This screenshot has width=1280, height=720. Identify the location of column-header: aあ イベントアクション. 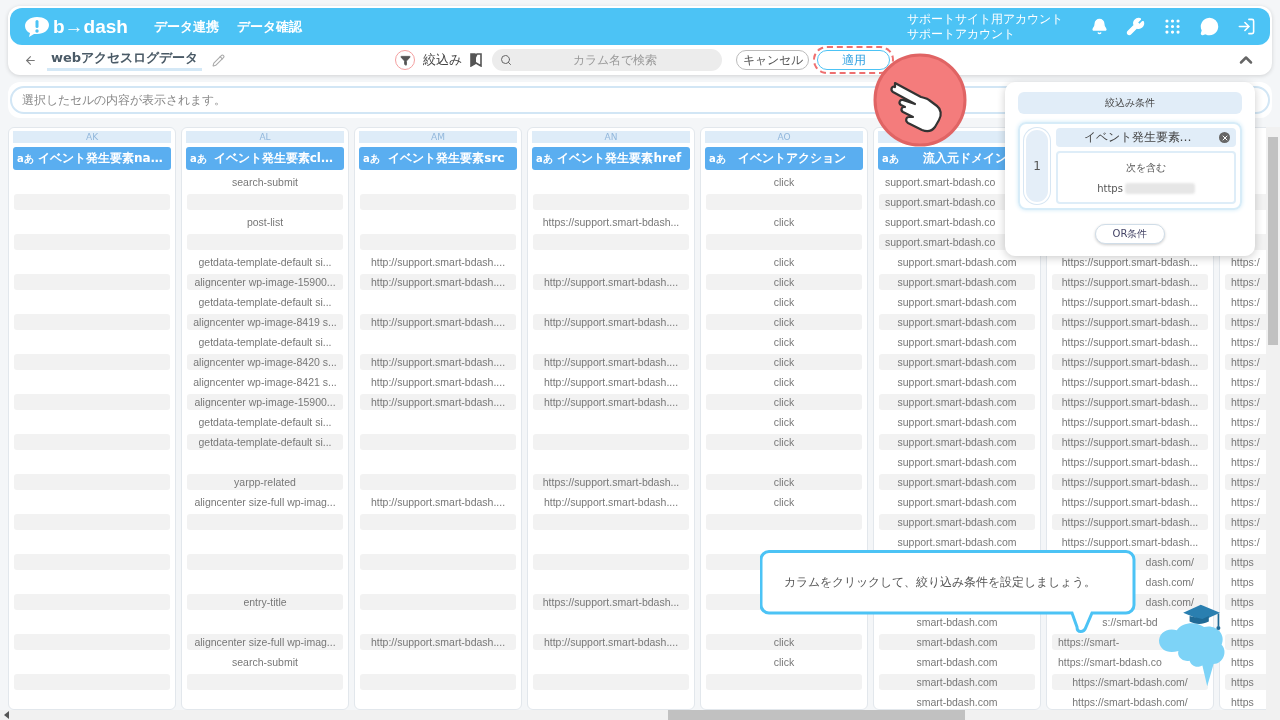
(784, 158).